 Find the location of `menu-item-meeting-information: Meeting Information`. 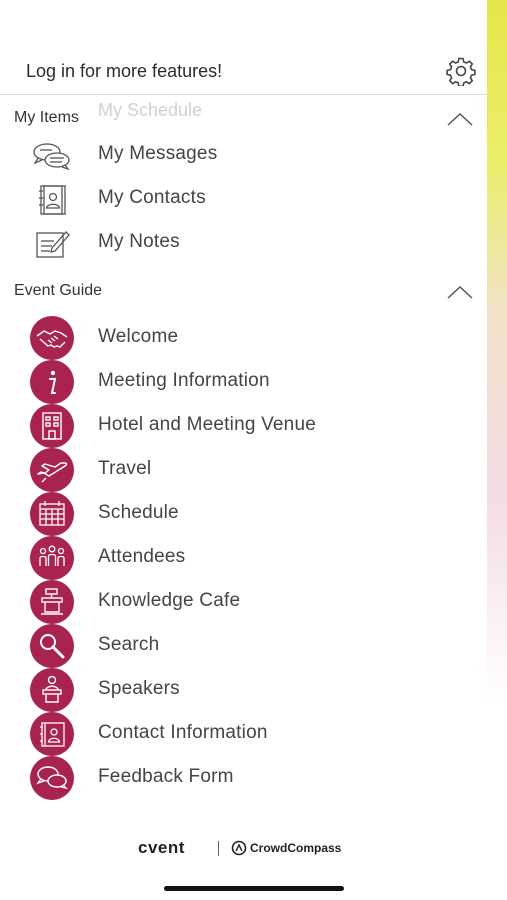

menu-item-meeting-information: Meeting Information is located at coordinates (243, 382).